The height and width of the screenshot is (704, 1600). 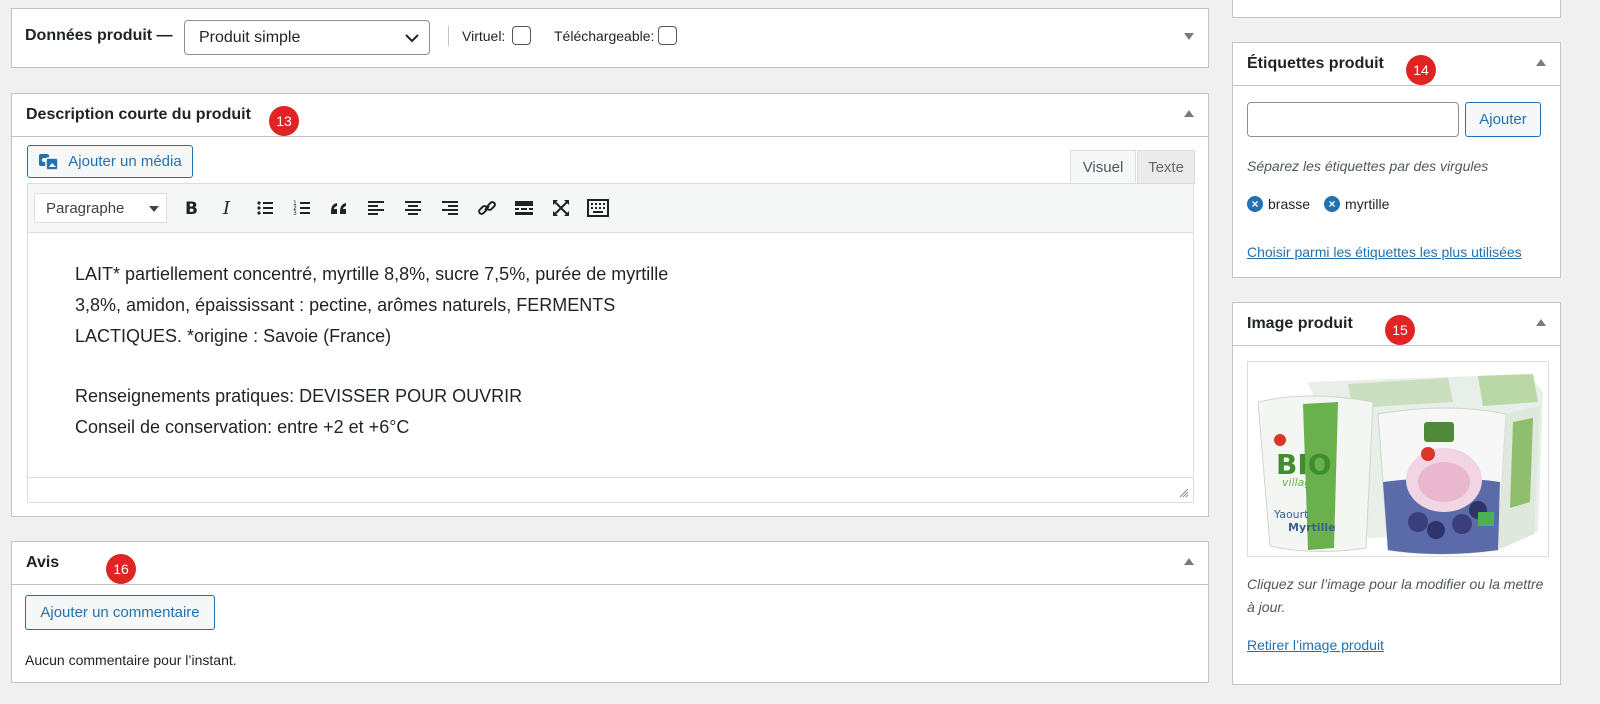 I want to click on tag-item: × brasse, so click(x=1278, y=204).